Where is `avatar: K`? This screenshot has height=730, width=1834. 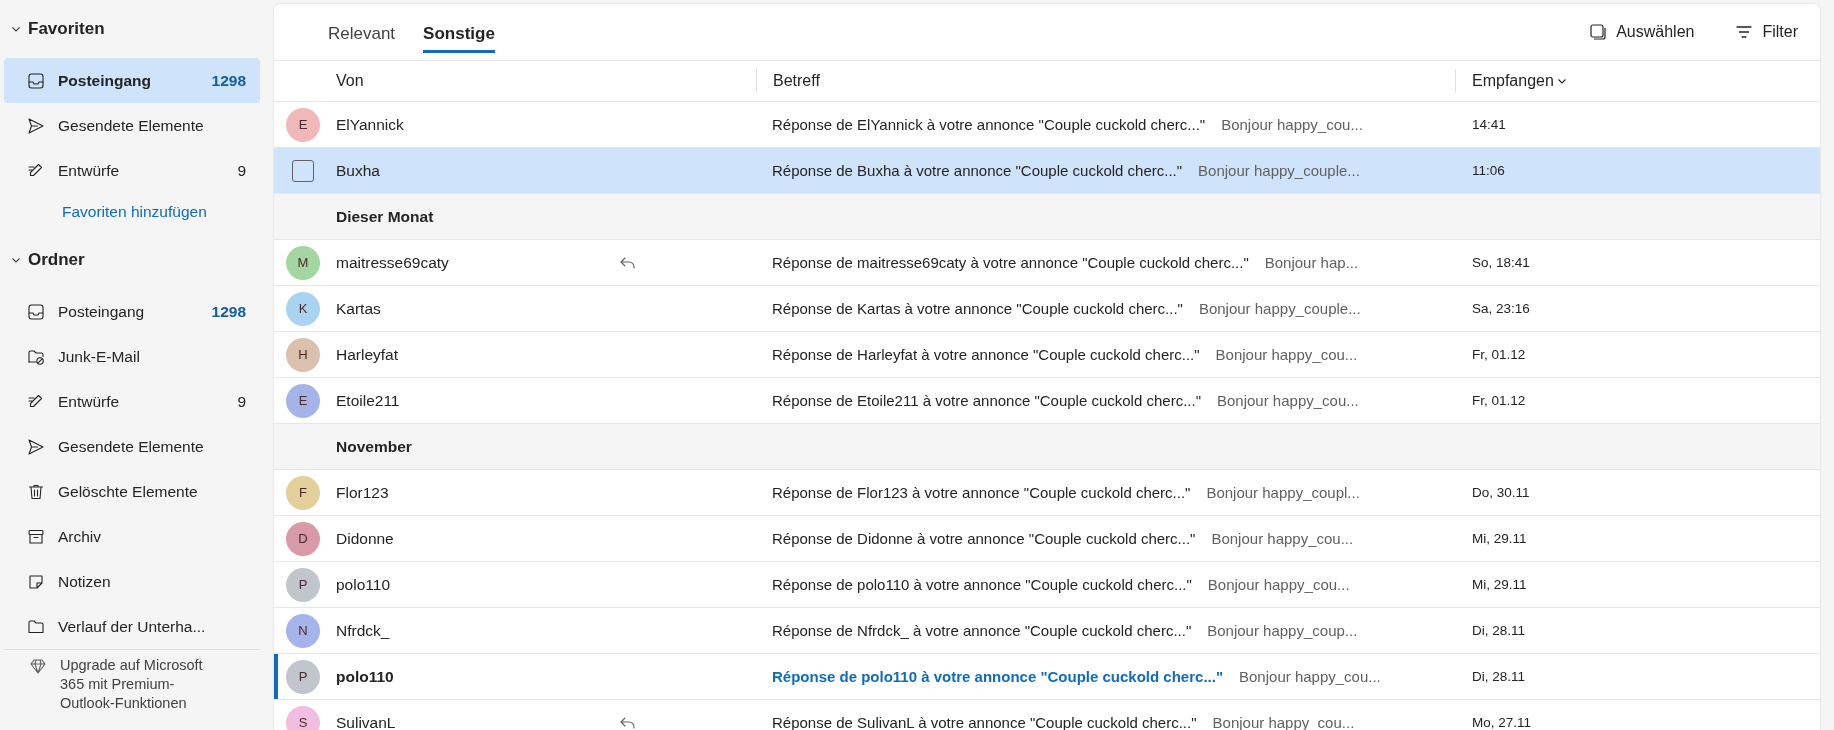 avatar: K is located at coordinates (303, 308).